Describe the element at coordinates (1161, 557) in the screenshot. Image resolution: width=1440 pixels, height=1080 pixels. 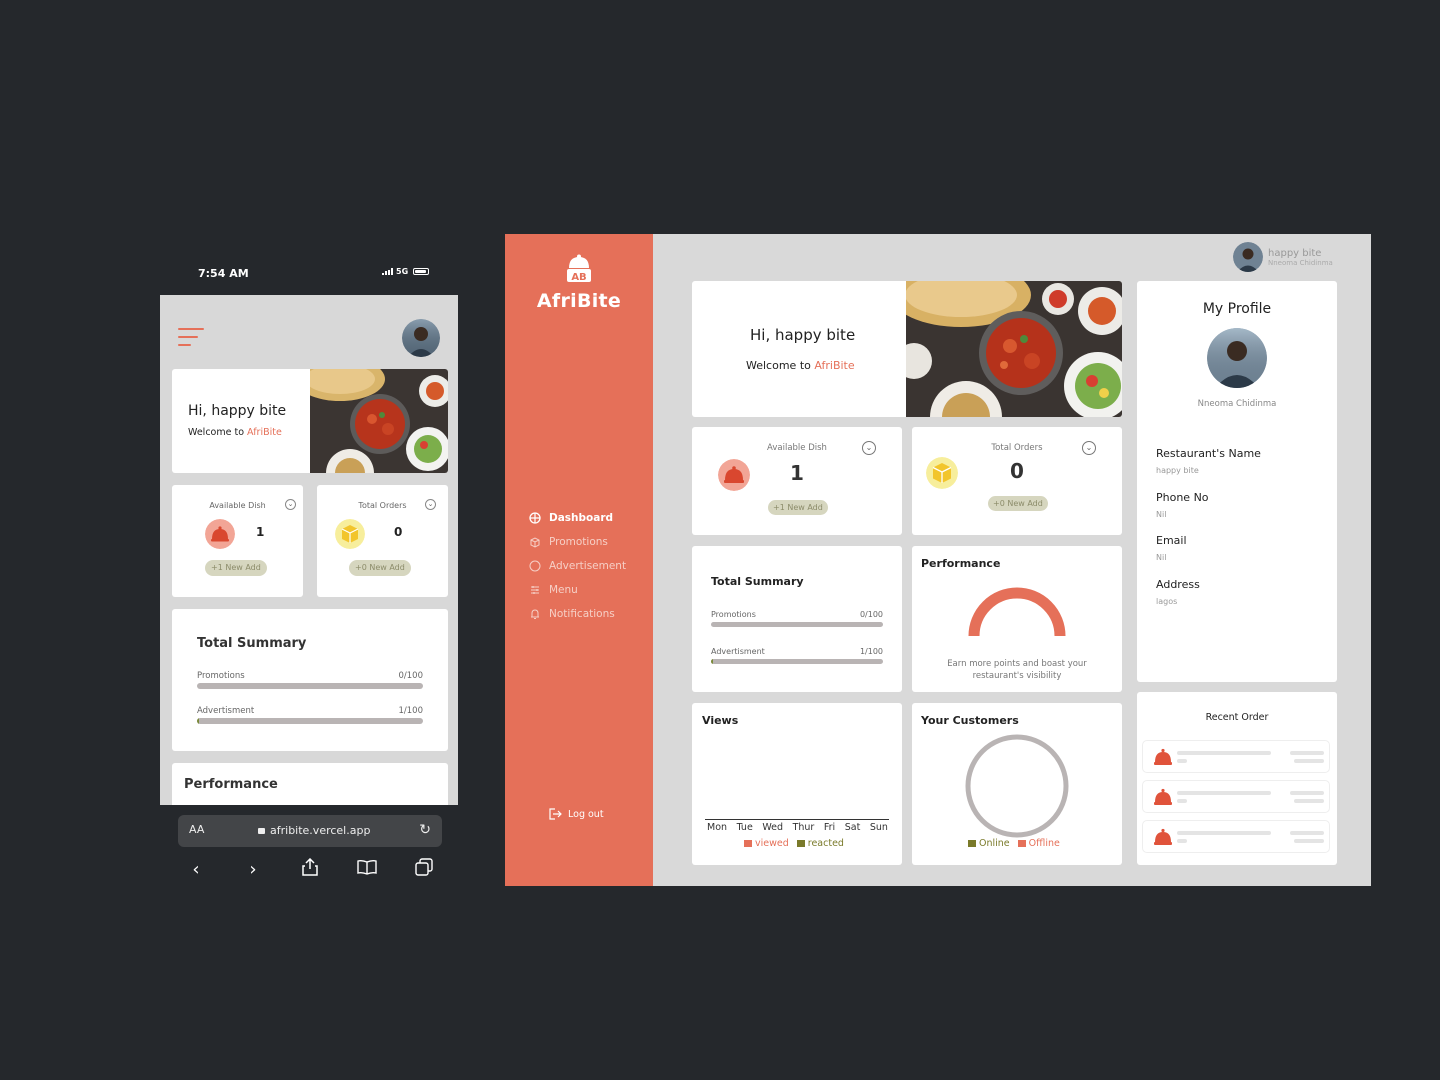
I see `field-value: Nil` at that location.